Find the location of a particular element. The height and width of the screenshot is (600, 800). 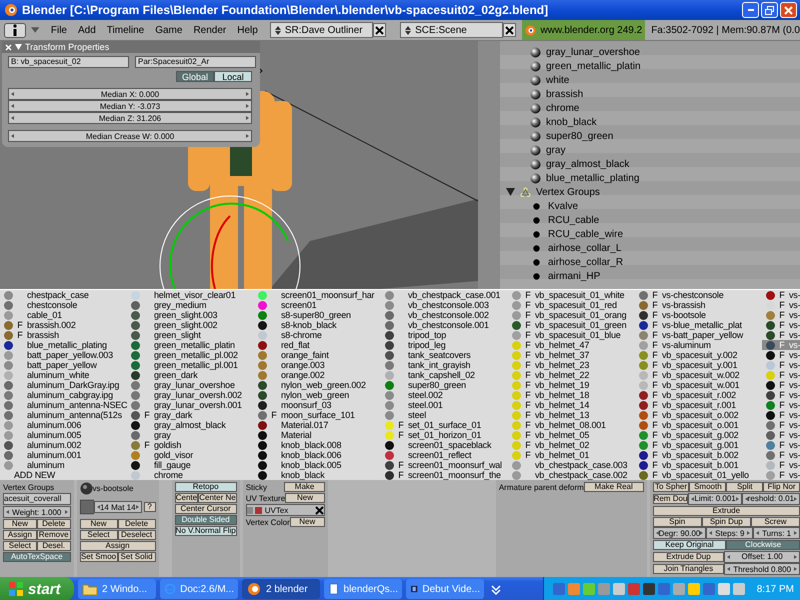

menu-item: F set_01_horizon_01 is located at coordinates (444, 435).